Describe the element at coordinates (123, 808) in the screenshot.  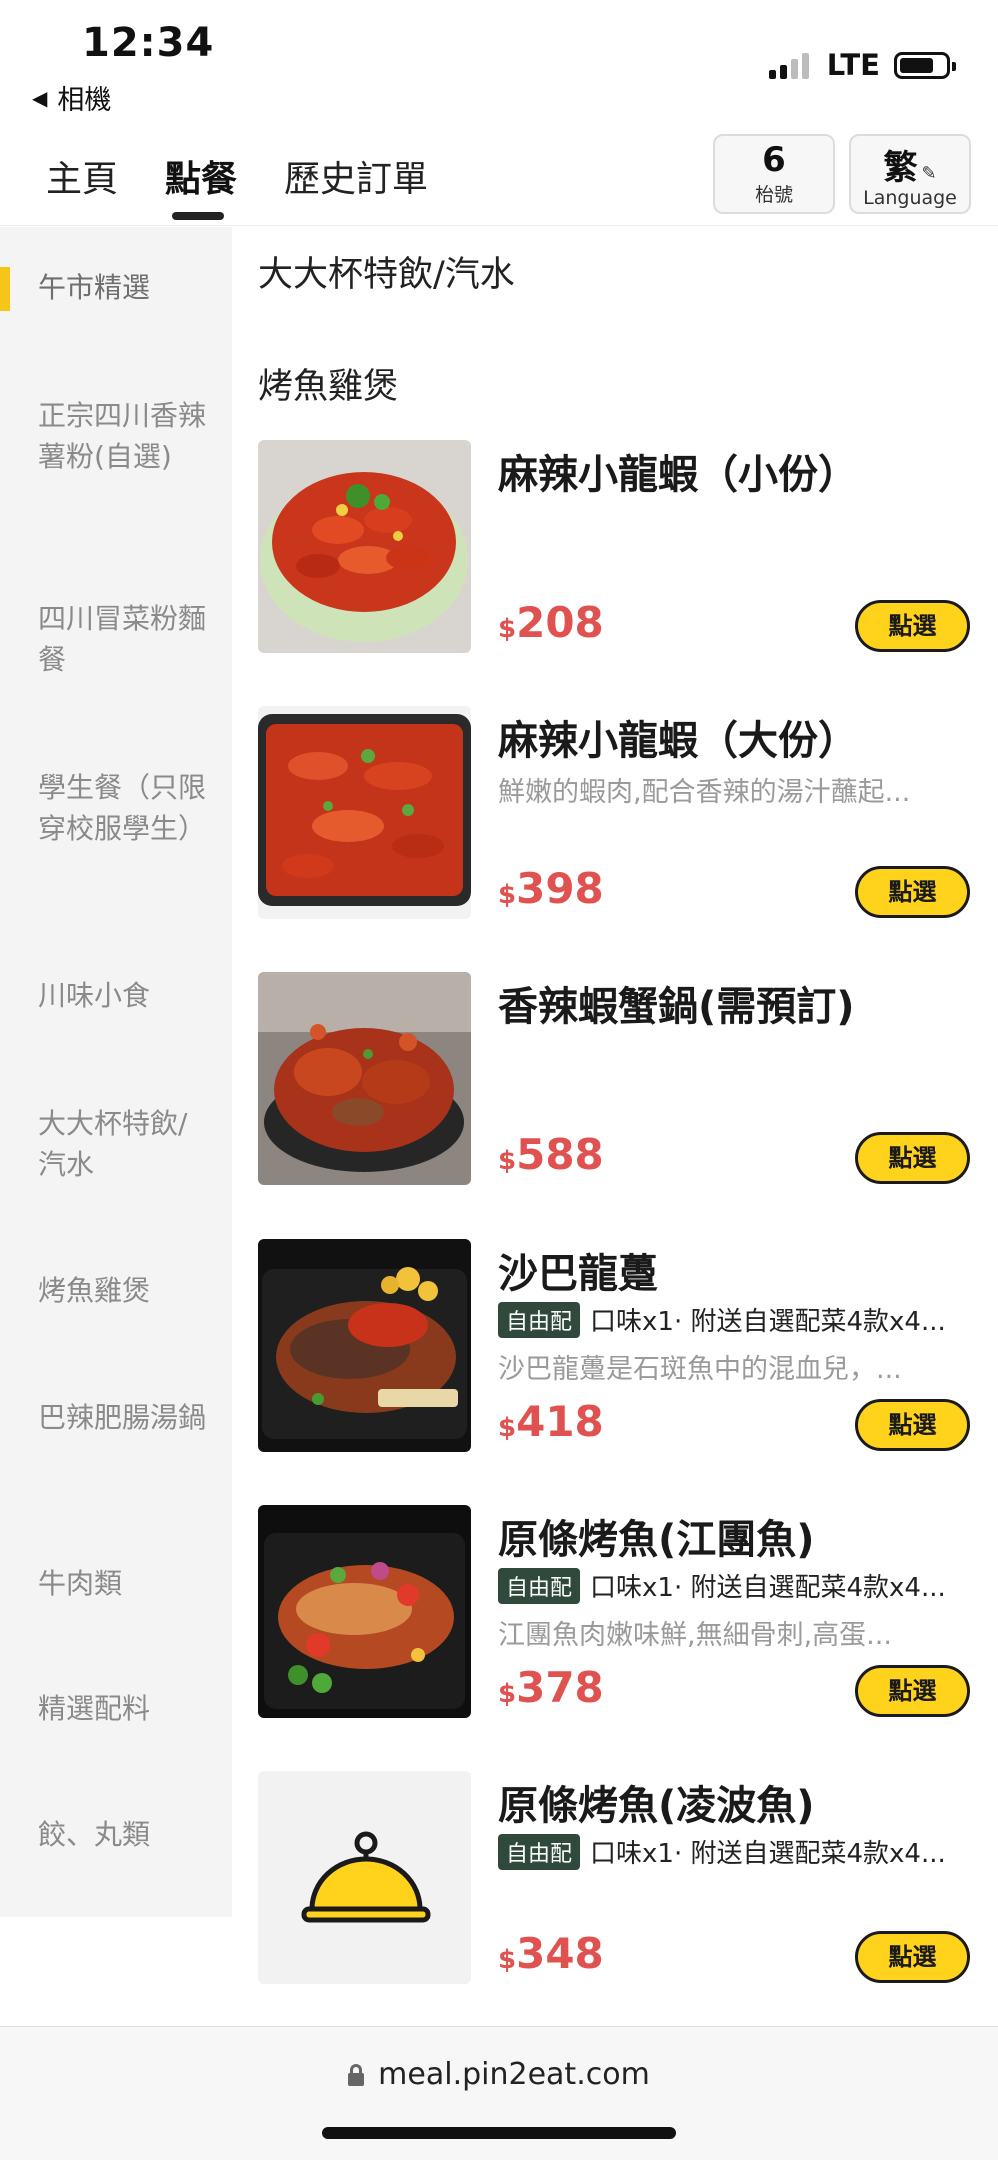
I see `sidebar-item-student-meal: 學生餐（只限穿校服學生）` at that location.